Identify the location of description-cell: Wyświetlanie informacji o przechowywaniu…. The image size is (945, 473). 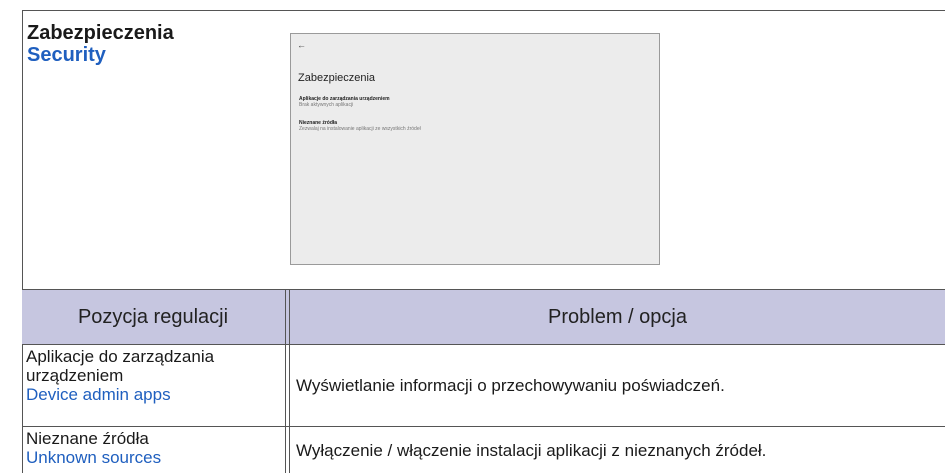
(510, 385).